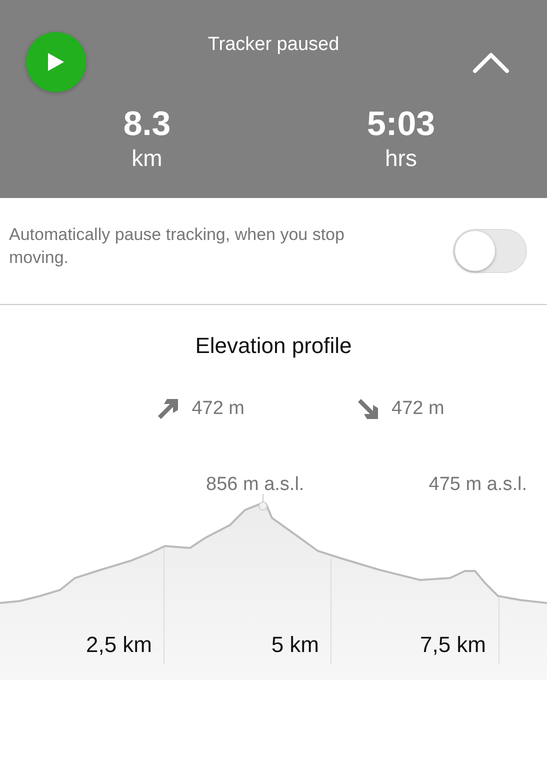 This screenshot has width=547, height=758. What do you see at coordinates (490, 251) in the screenshot?
I see `auto-pause-toggle` at bounding box center [490, 251].